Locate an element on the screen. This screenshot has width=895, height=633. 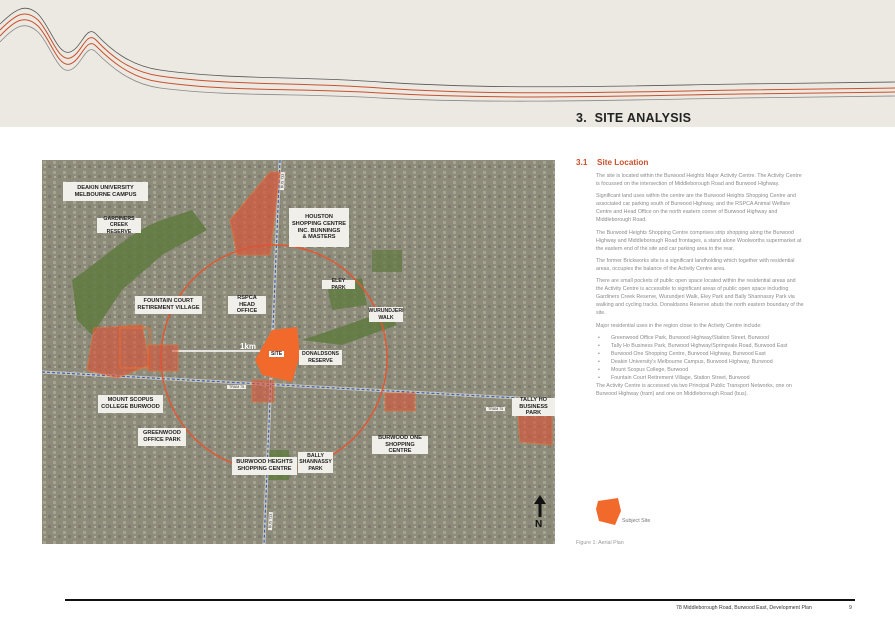
map-label-gardiners: GARDINERS CREEK RESERVE is located at coordinates (119, 225).